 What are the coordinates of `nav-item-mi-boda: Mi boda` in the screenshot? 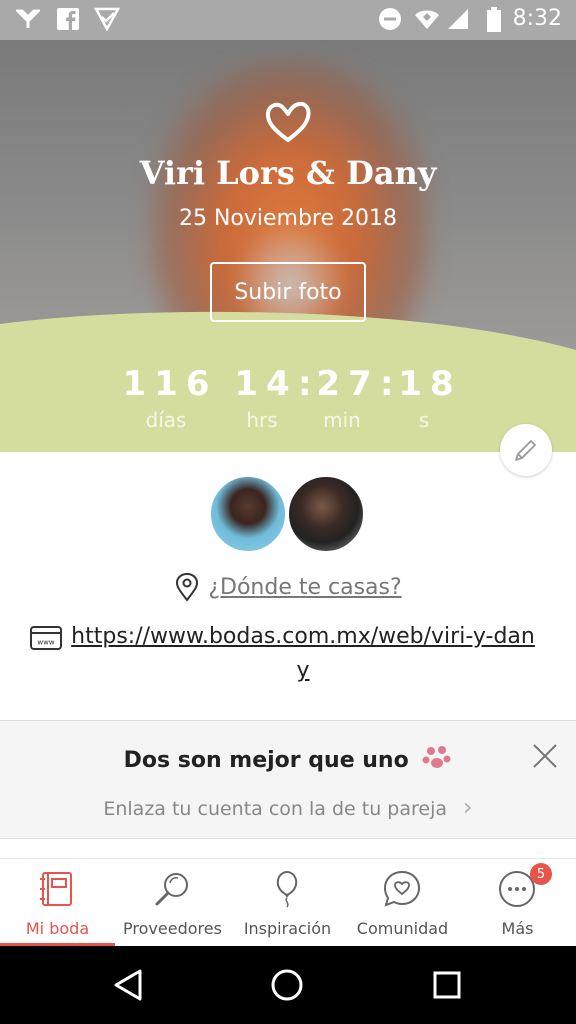 It's located at (57, 903).